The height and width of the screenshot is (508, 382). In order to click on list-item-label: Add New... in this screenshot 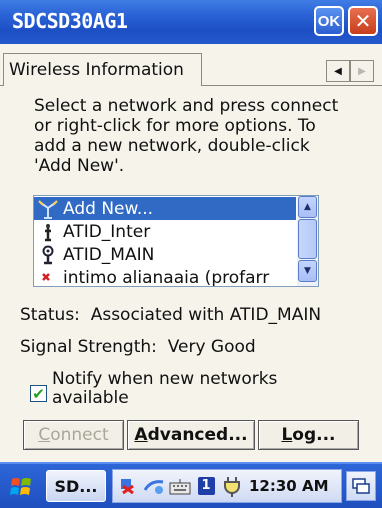, I will do `click(108, 208)`.